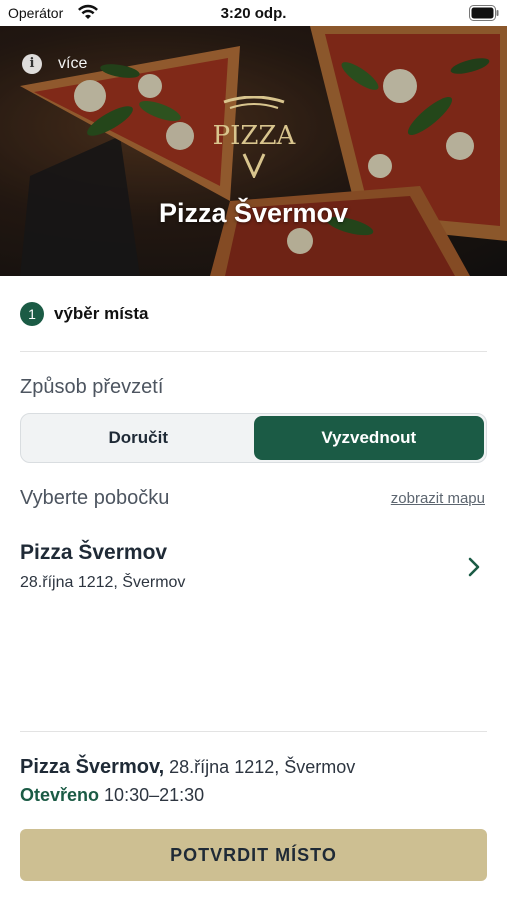 Image resolution: width=507 pixels, height=900 pixels. I want to click on chevron-right-icon, so click(474, 567).